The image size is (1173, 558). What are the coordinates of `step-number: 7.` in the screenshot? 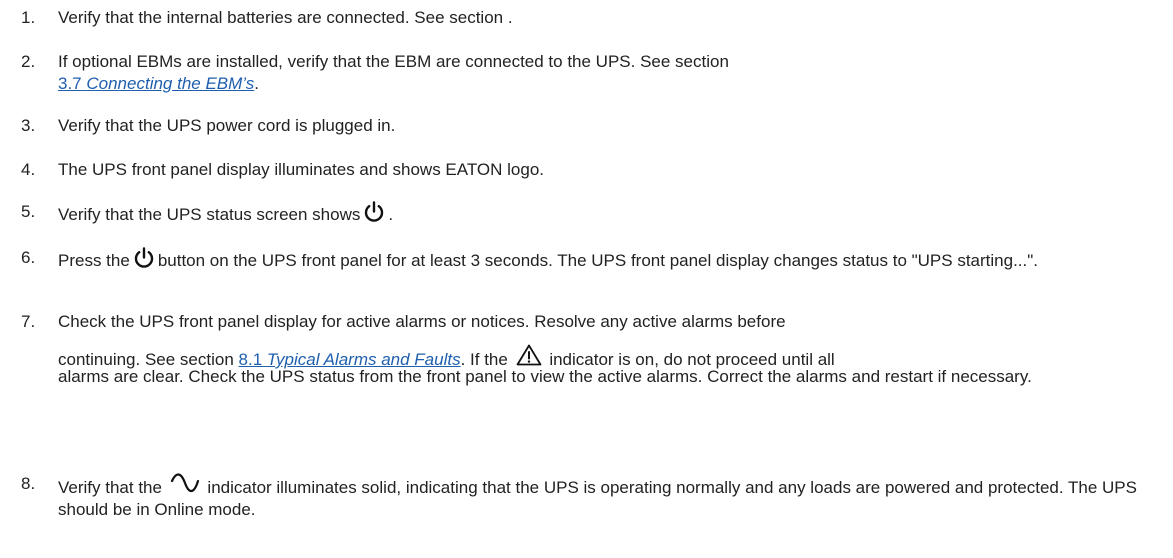 It's located at (28, 321).